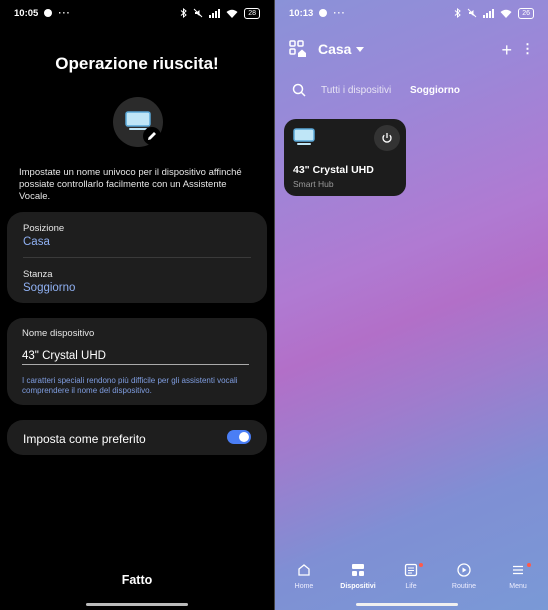 This screenshot has height=610, width=548. Describe the element at coordinates (411, 586) in the screenshot. I see `nav-life-label: Life` at that location.